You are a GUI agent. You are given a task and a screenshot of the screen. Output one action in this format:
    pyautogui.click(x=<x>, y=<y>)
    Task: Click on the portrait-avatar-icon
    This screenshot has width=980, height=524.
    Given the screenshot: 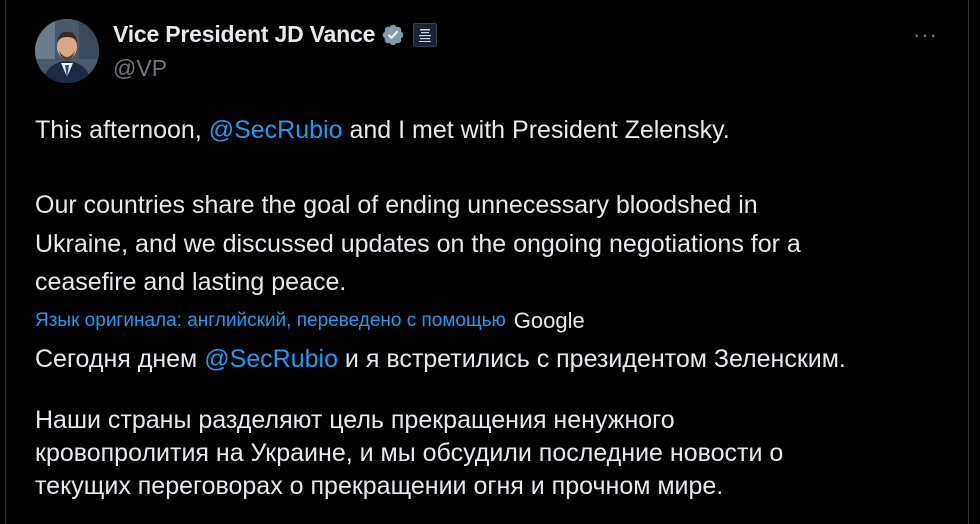 What is the action you would take?
    pyautogui.click(x=67, y=51)
    